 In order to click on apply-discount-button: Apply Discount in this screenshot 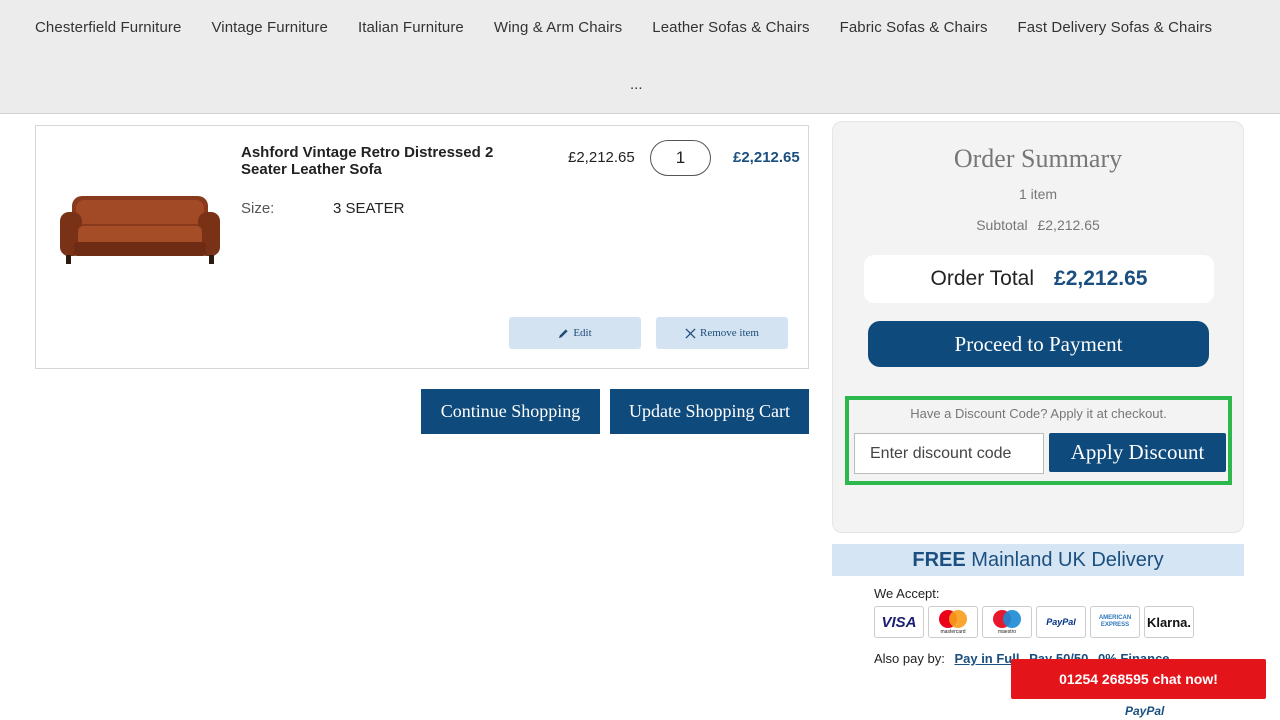, I will do `click(1137, 452)`.